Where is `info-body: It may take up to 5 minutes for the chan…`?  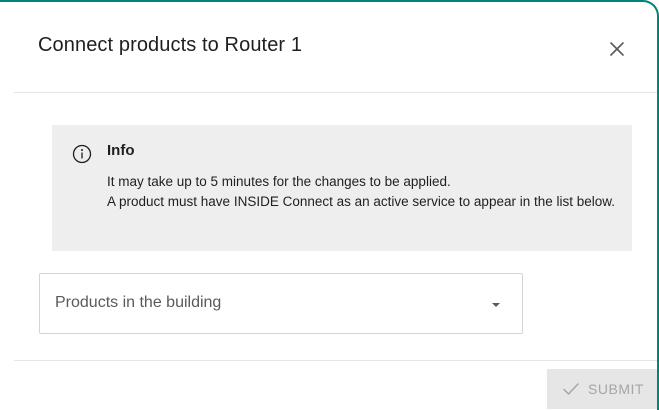 info-body: It may take up to 5 minutes for the chan… is located at coordinates (364, 192).